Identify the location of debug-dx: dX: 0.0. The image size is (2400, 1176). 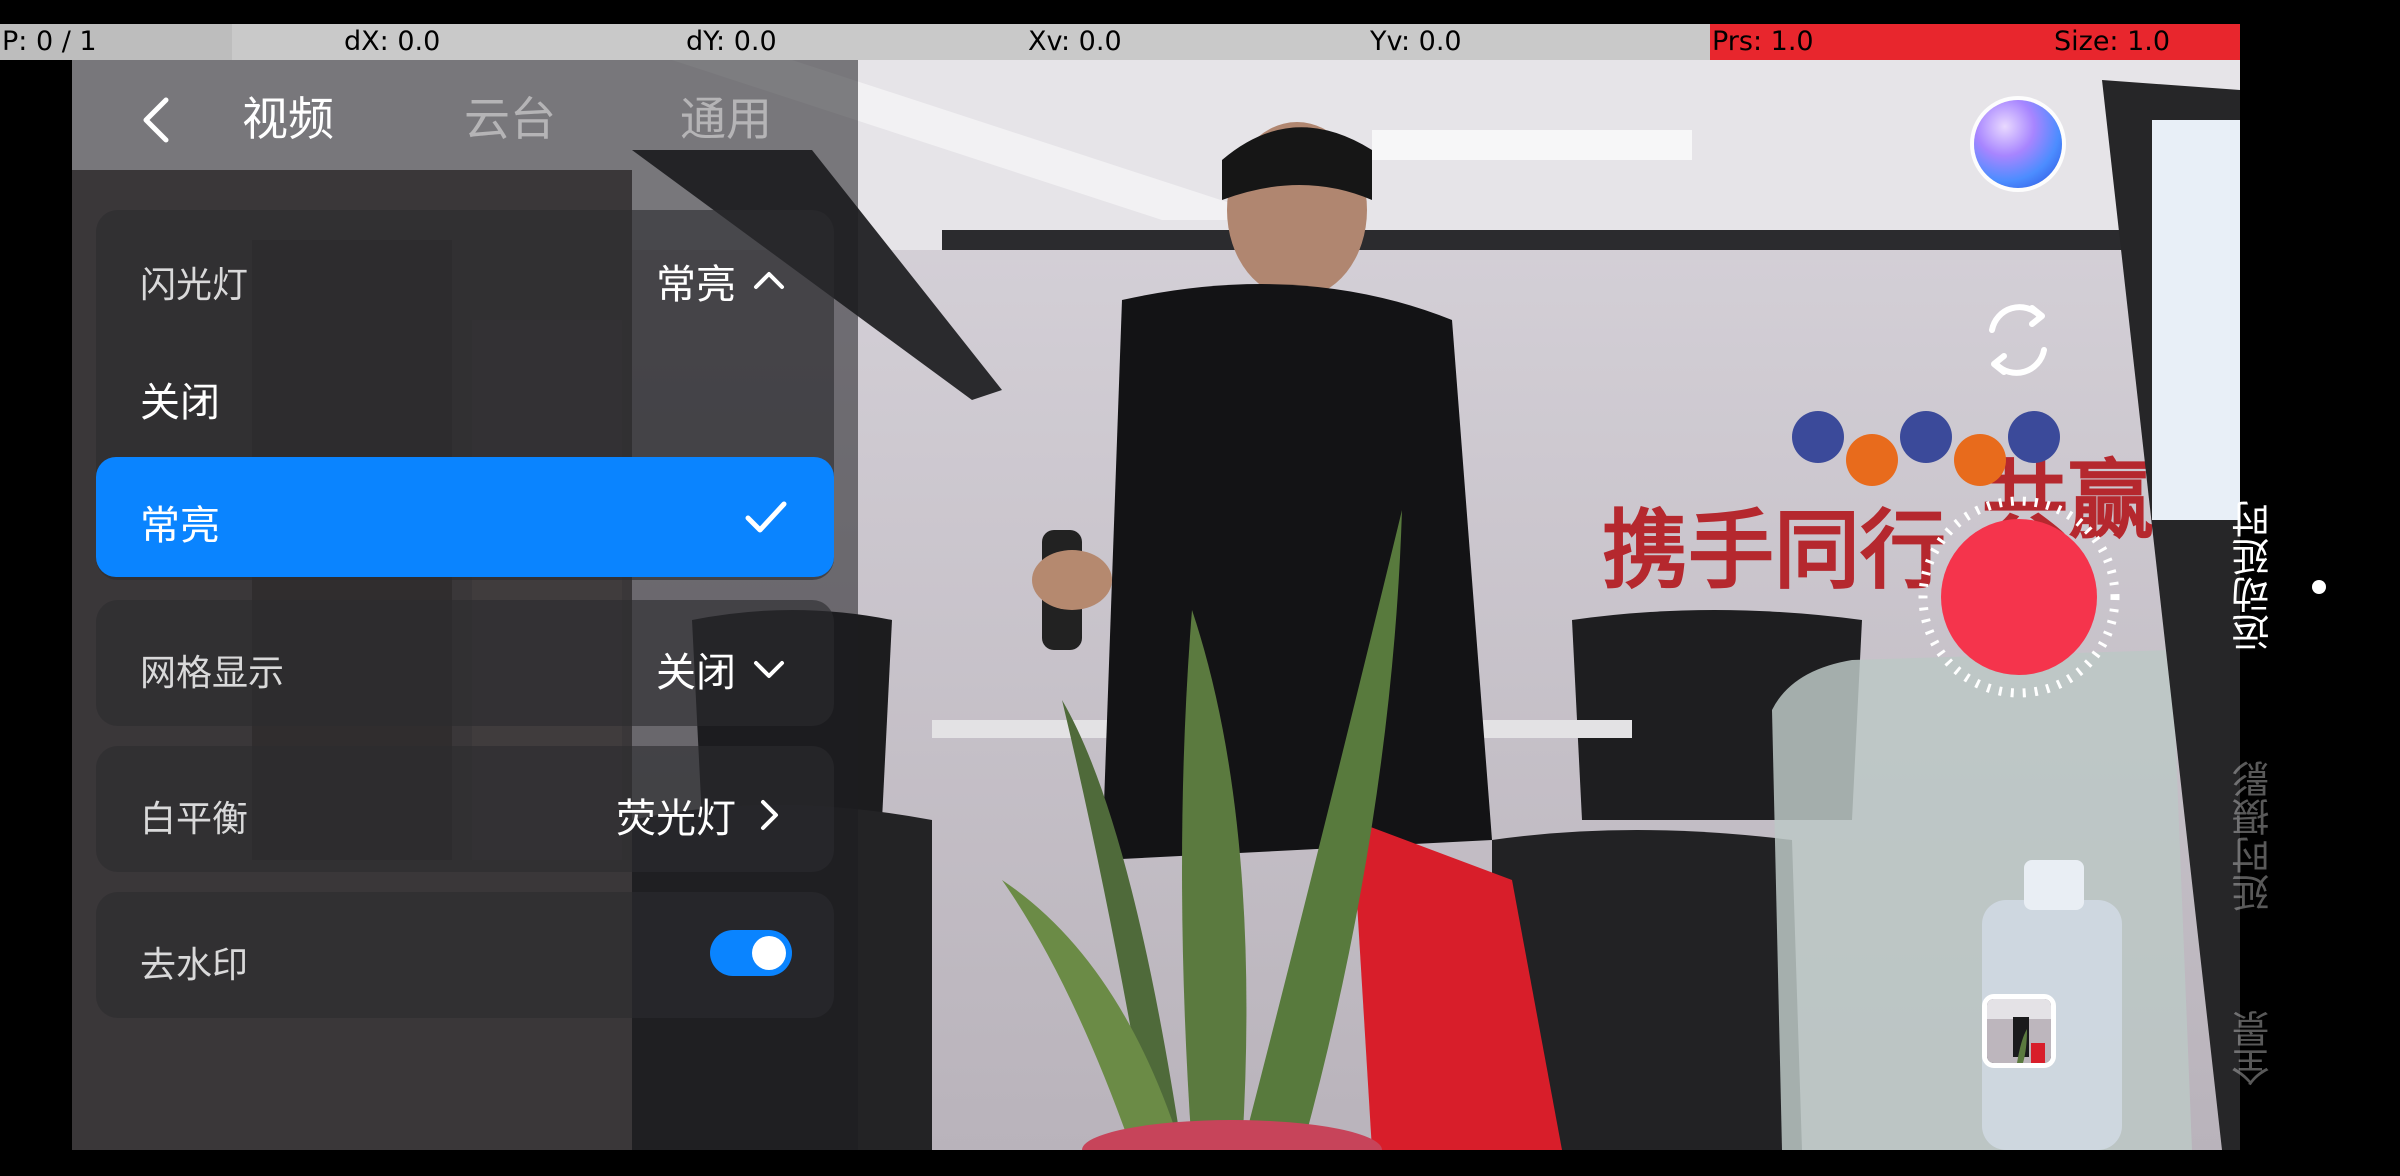
(392, 41).